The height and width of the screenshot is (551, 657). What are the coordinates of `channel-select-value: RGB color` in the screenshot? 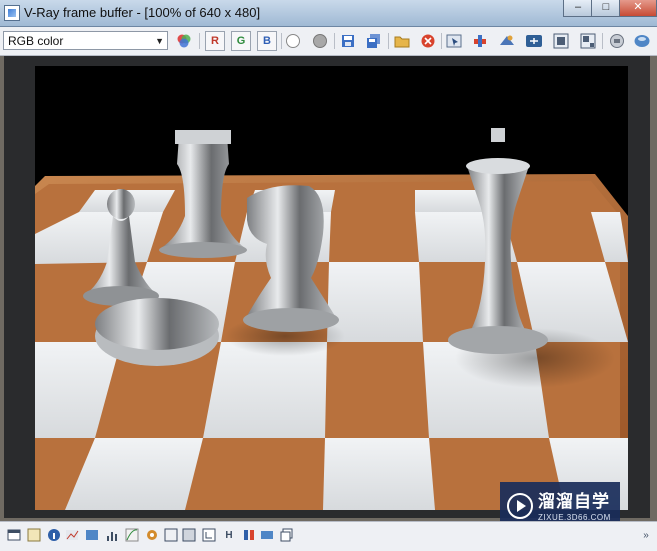 It's located at (36, 41).